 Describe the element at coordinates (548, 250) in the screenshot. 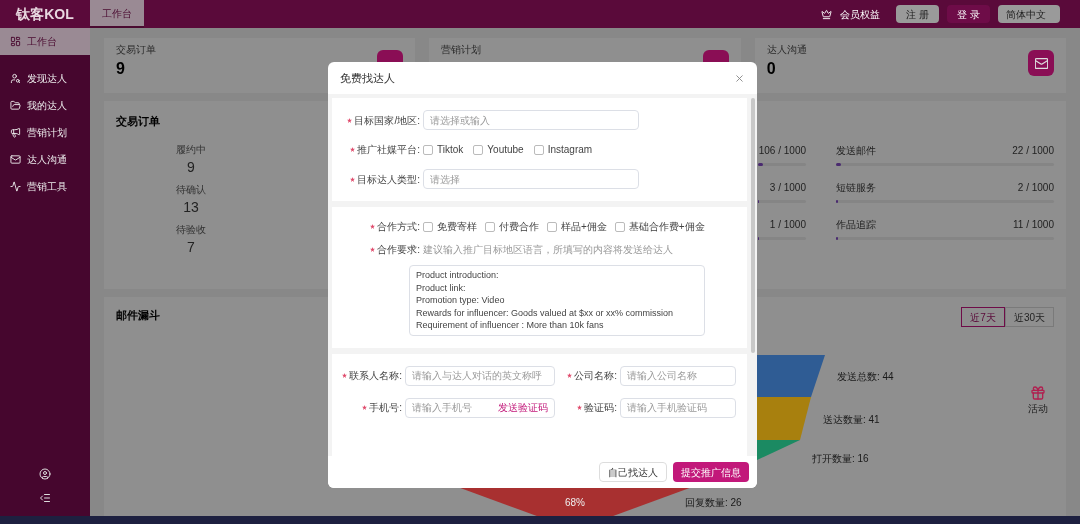

I see `field-hint: 建议输入推广目标地区语言，所填写的内容将发送给达人` at that location.